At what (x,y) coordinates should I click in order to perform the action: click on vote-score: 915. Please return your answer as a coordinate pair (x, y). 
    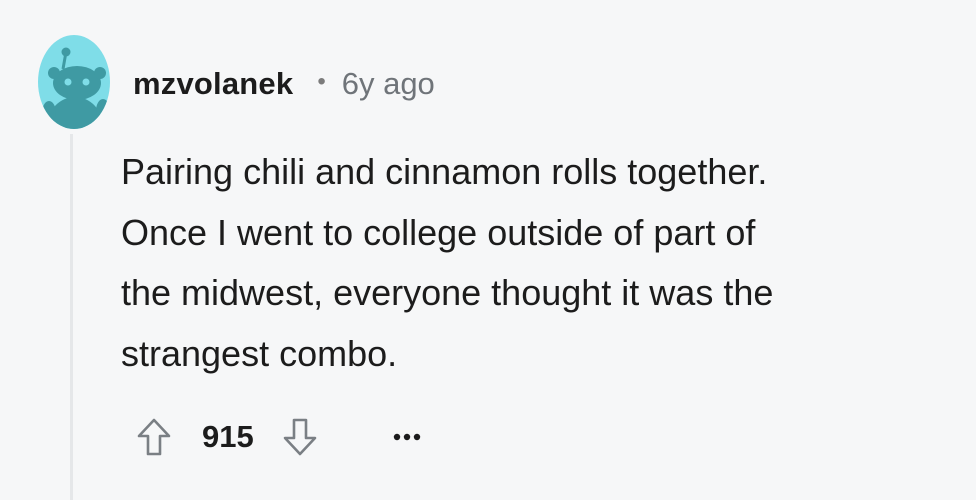
    Looking at the image, I should click on (228, 436).